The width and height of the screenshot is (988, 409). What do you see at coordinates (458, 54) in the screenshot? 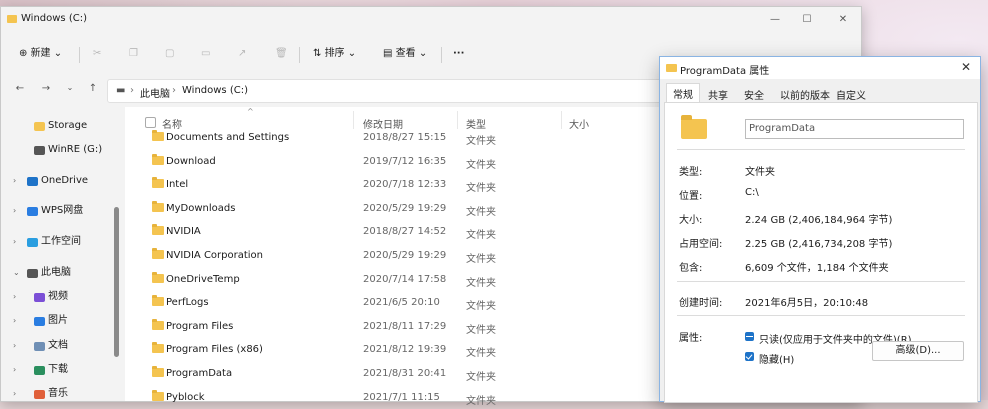
I see `more-options-button: ···` at bounding box center [458, 54].